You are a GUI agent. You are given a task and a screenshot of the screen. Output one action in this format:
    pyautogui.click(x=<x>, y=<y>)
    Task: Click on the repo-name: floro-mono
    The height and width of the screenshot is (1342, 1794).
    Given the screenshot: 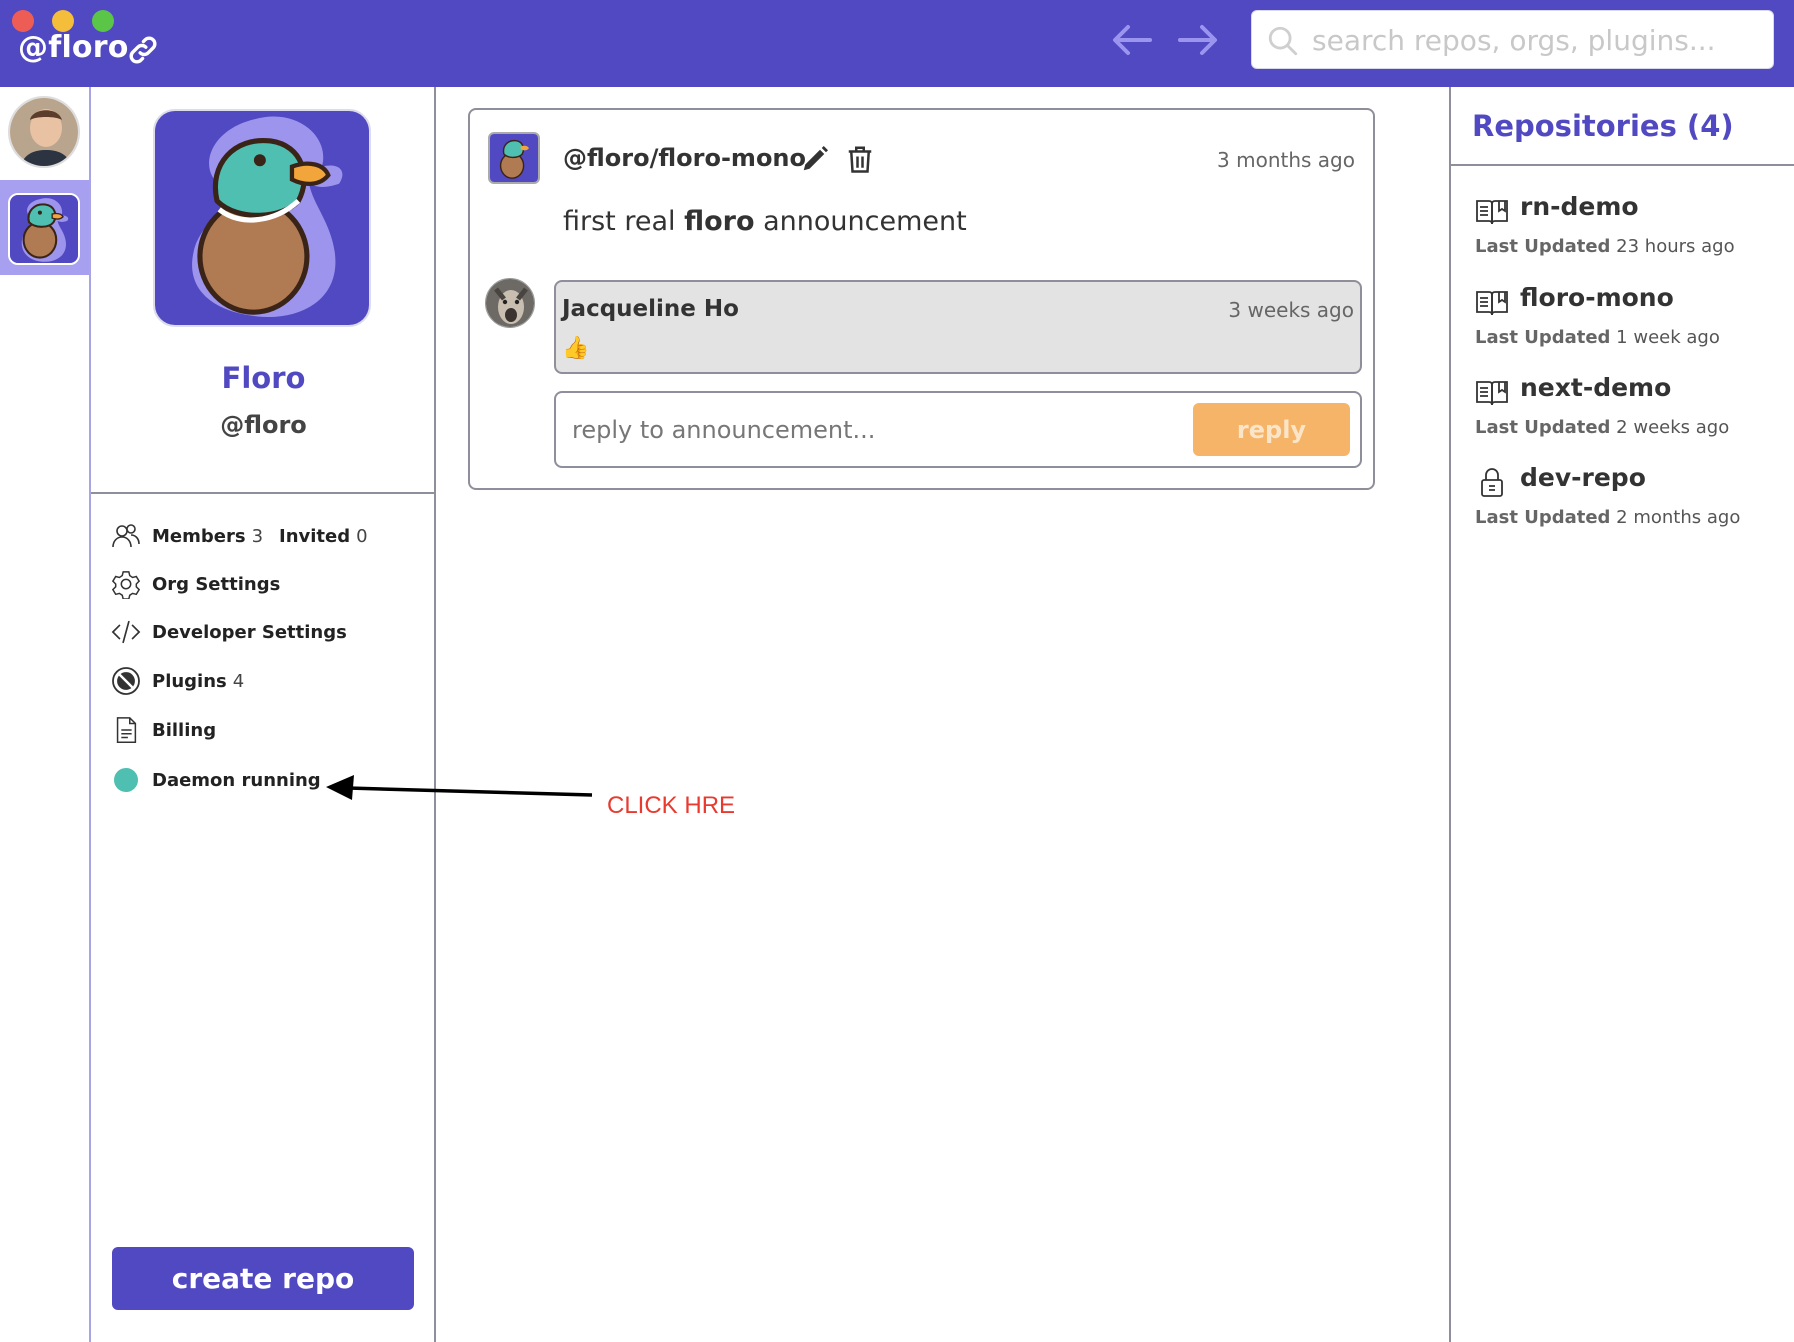 What is the action you would take?
    pyautogui.click(x=1597, y=297)
    